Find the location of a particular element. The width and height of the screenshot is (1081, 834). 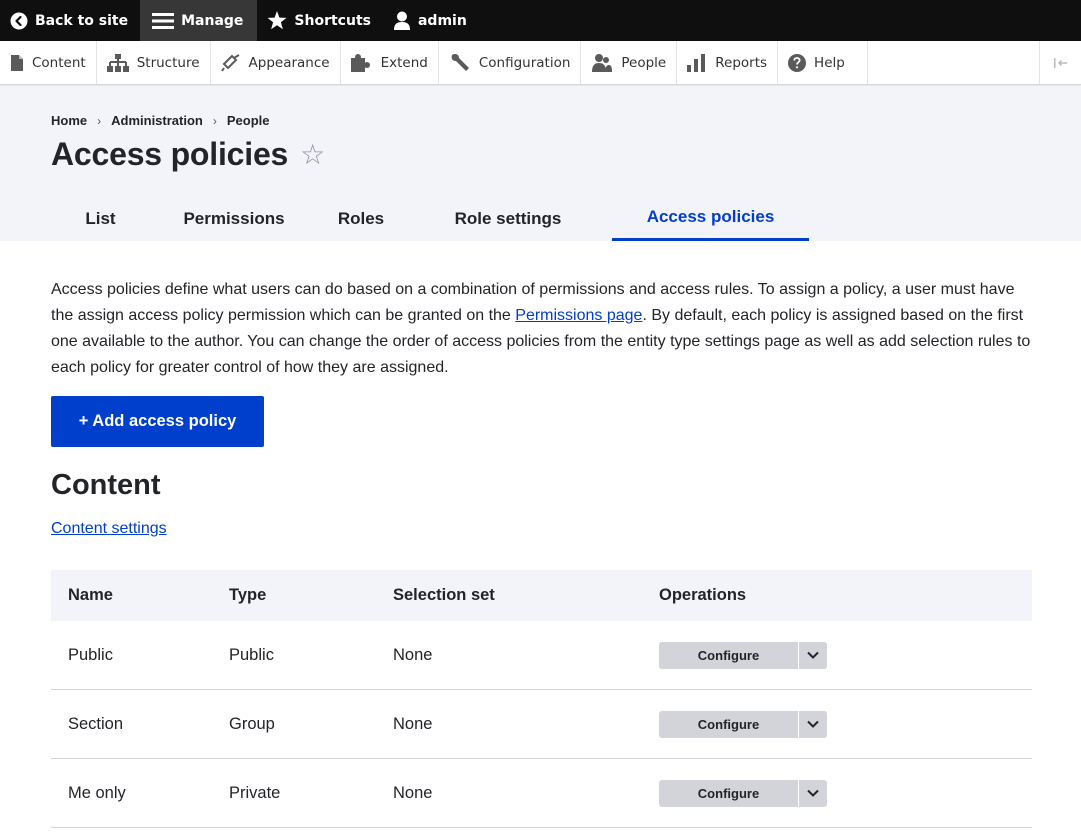

tray-item-people: People is located at coordinates (629, 62).